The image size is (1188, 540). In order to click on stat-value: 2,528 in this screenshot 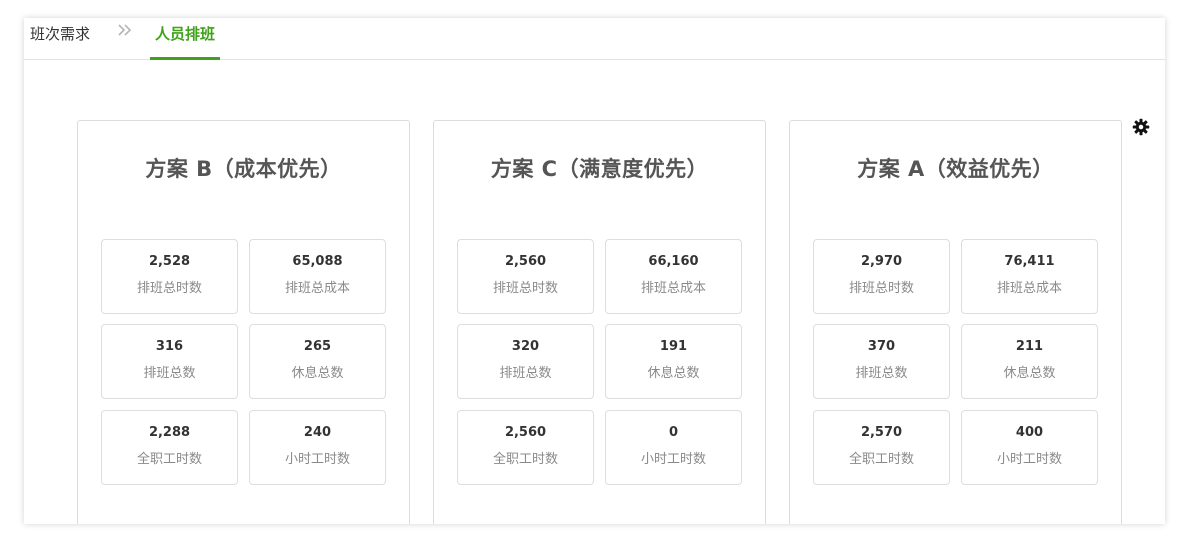, I will do `click(169, 261)`.